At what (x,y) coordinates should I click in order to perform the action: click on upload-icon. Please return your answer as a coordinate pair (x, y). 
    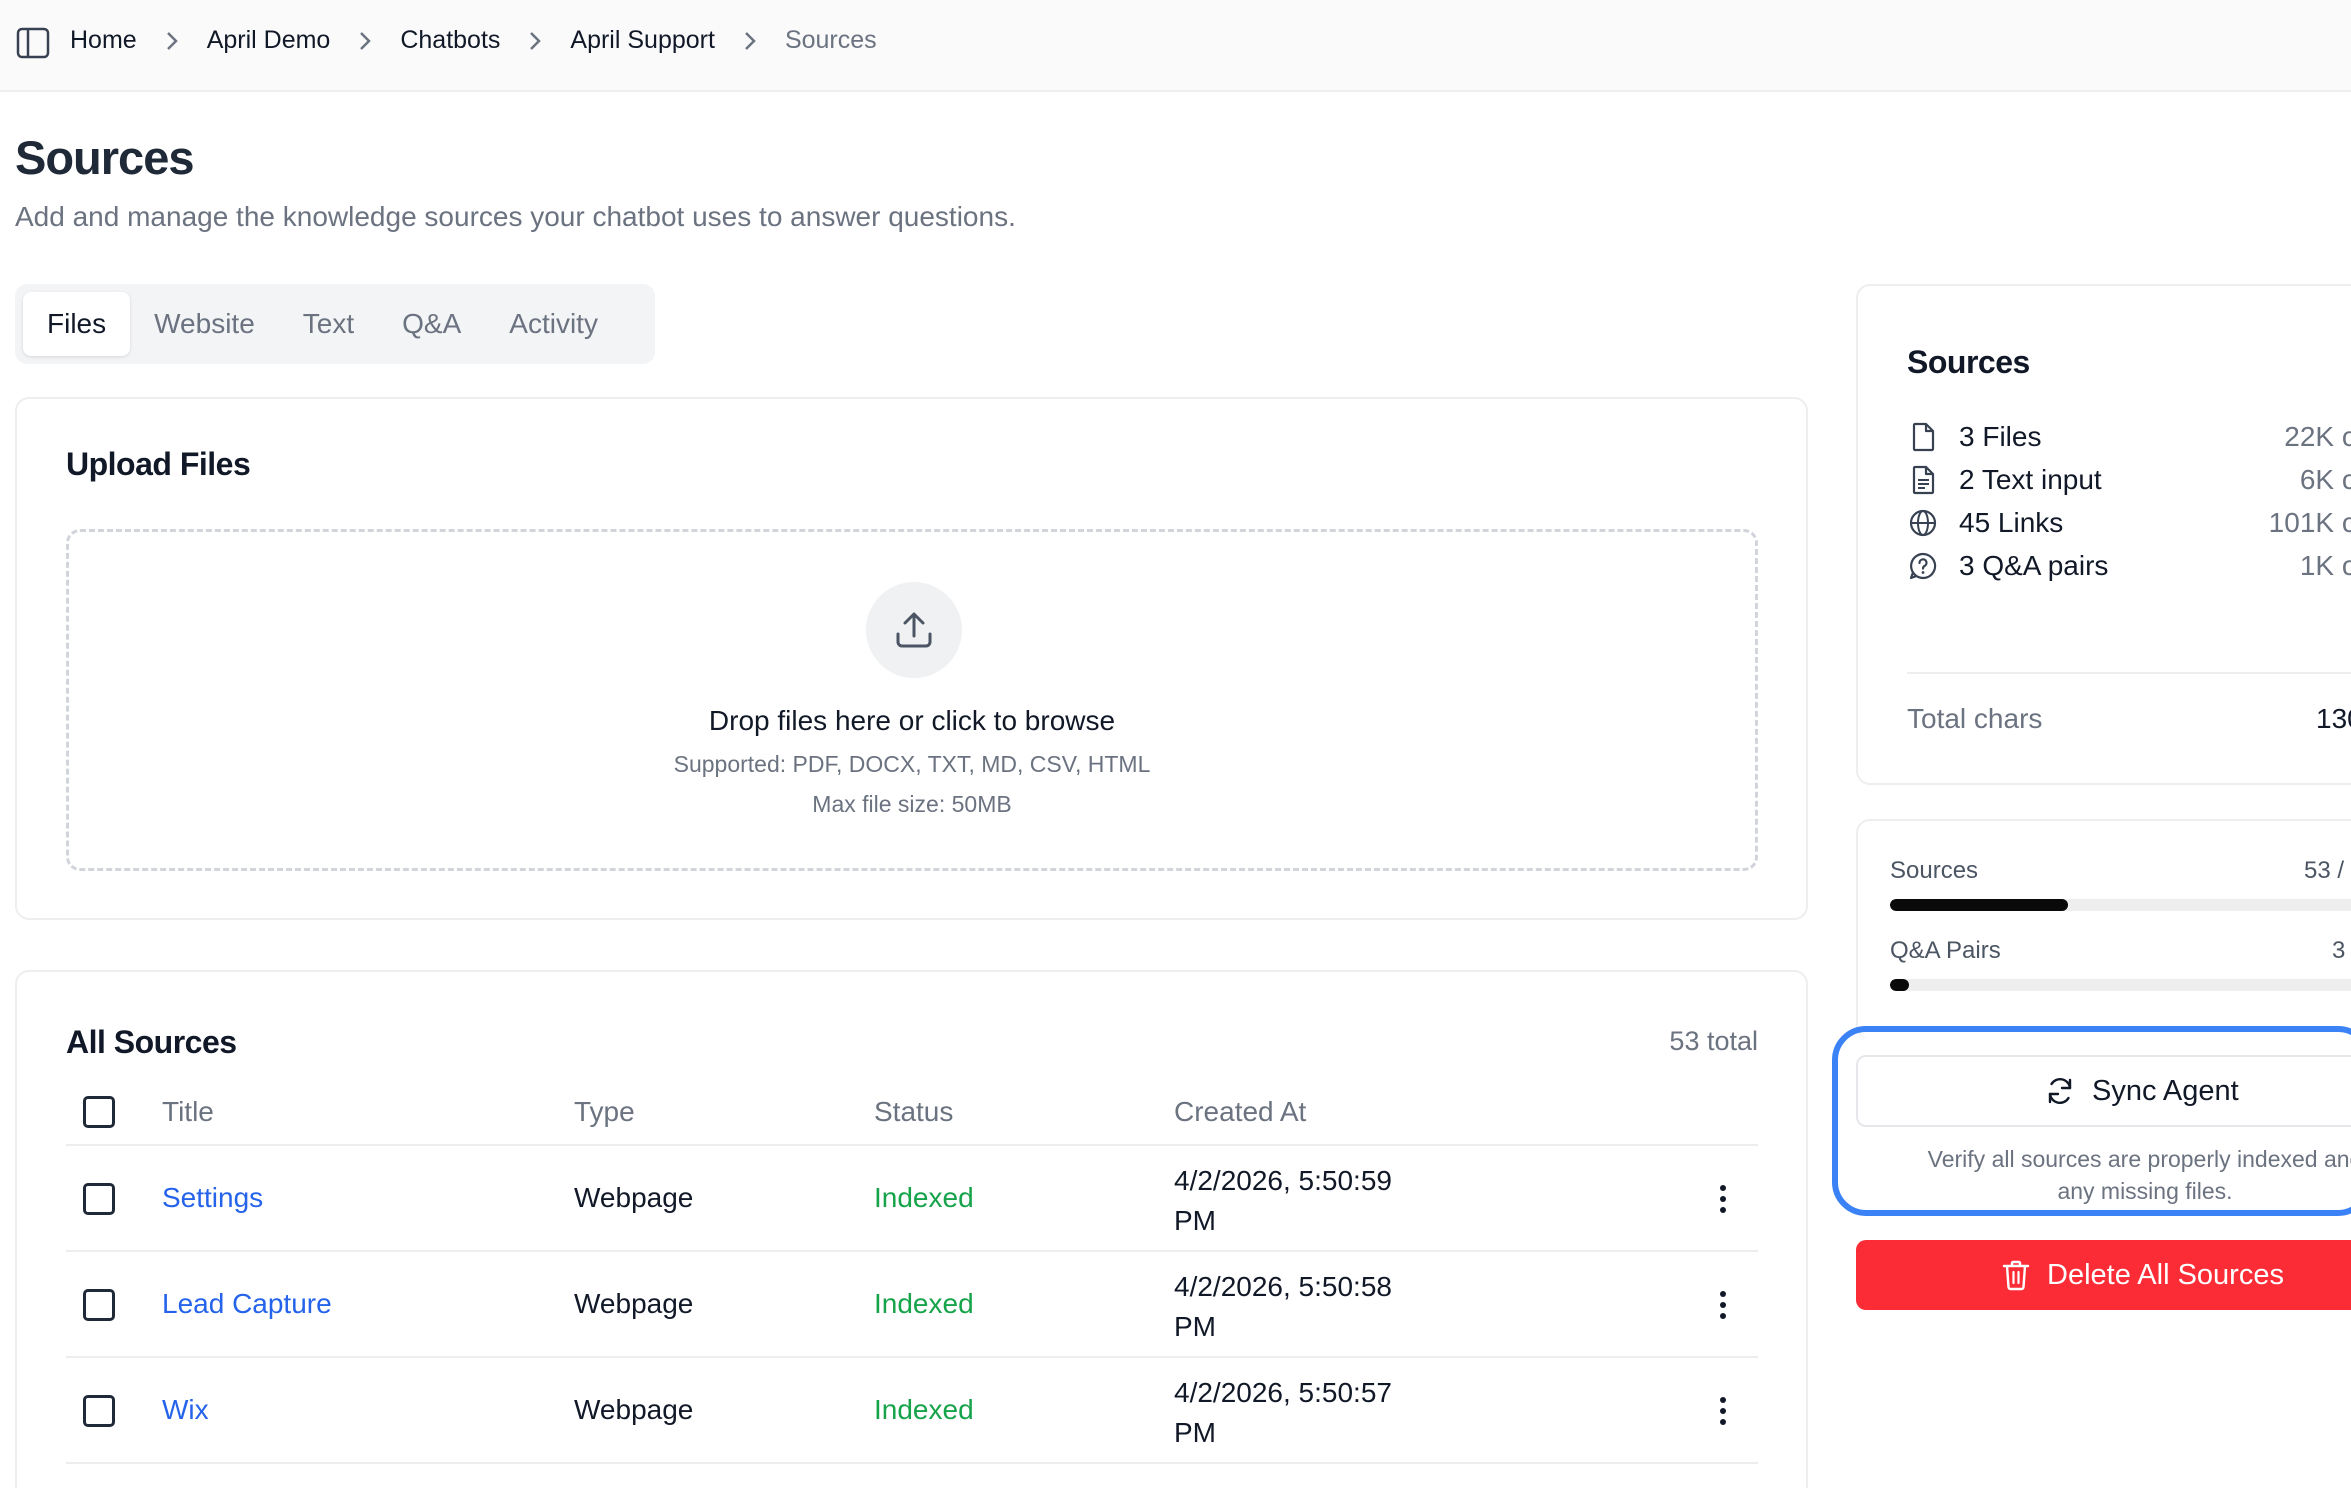
    Looking at the image, I should click on (914, 630).